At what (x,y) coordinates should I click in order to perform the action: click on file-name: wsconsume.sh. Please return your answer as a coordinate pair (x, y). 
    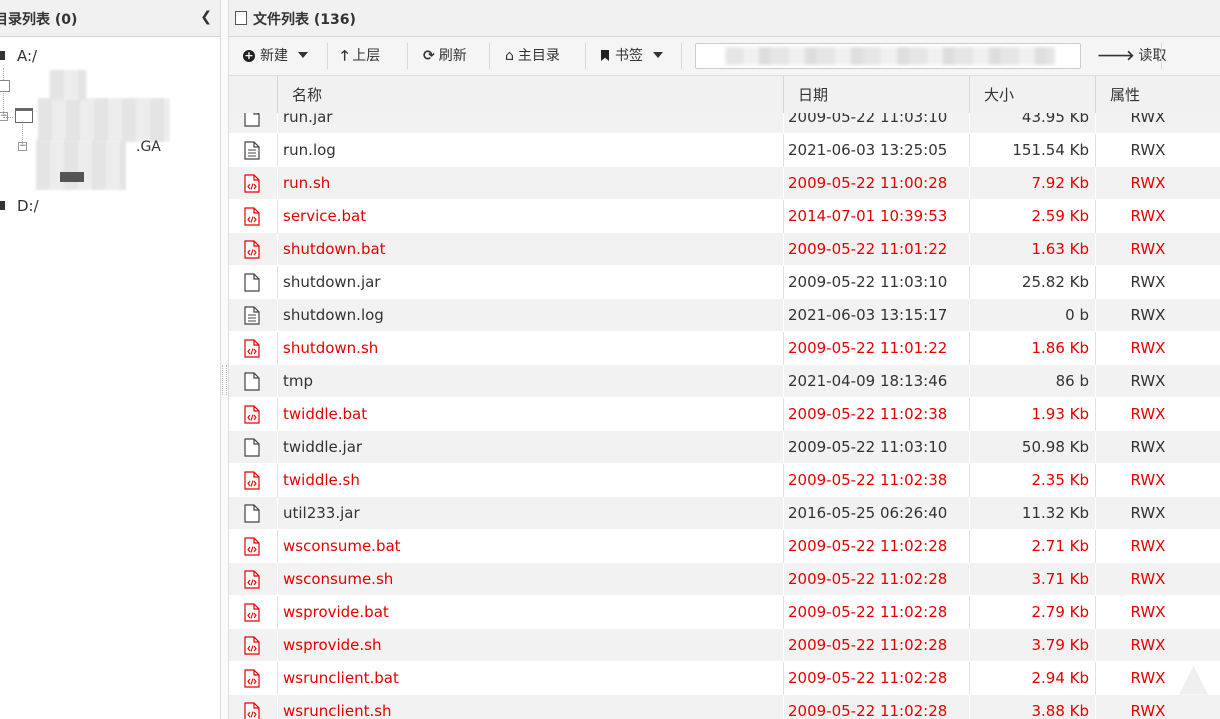
    Looking at the image, I should click on (338, 579).